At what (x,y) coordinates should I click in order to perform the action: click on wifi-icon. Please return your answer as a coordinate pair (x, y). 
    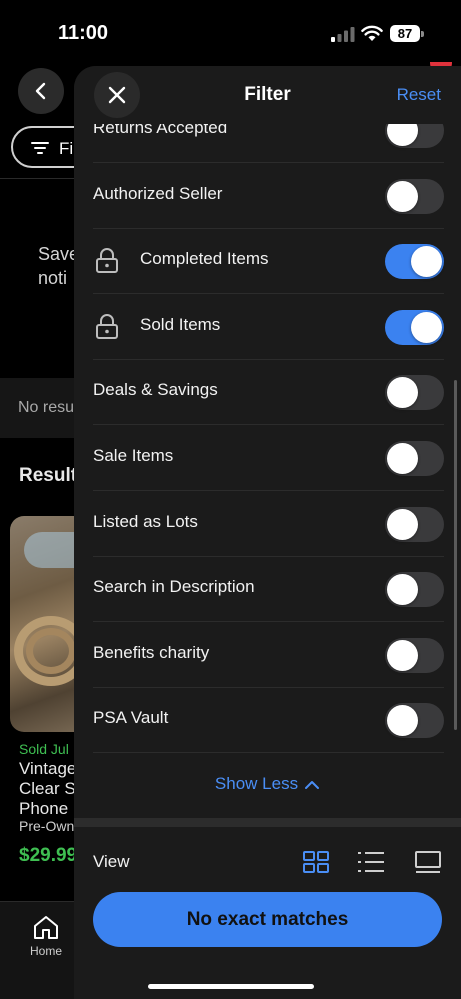
    Looking at the image, I should click on (372, 33).